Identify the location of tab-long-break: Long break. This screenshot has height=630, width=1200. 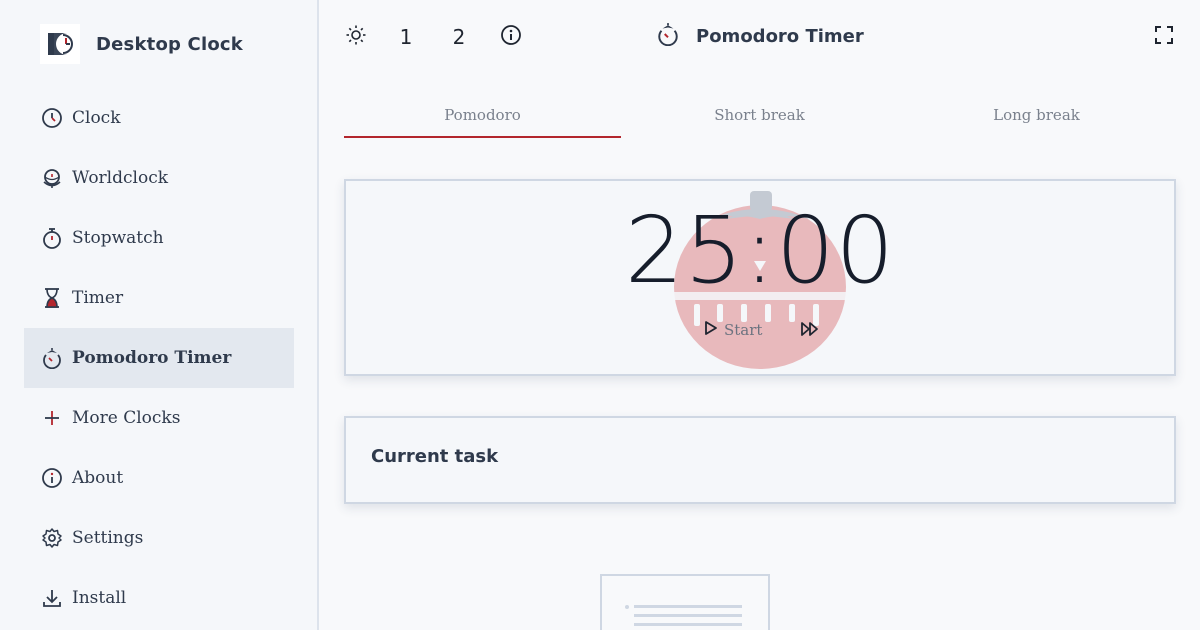
(1036, 118).